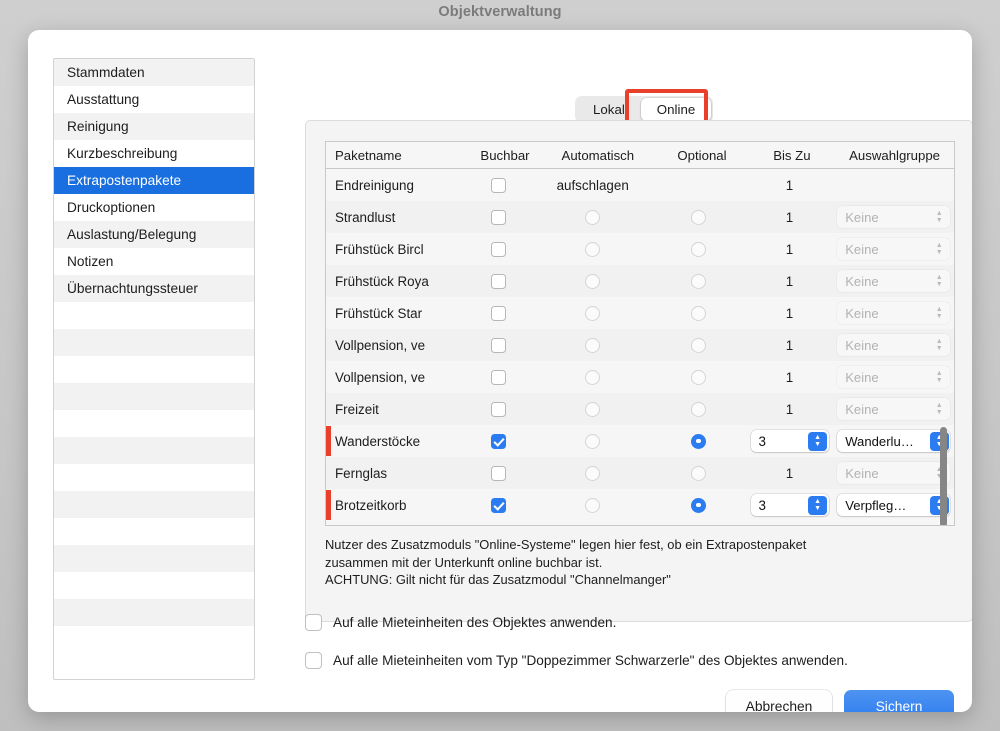 This screenshot has height=731, width=1000. I want to click on column-header-automatisch: Automatisch, so click(597, 155).